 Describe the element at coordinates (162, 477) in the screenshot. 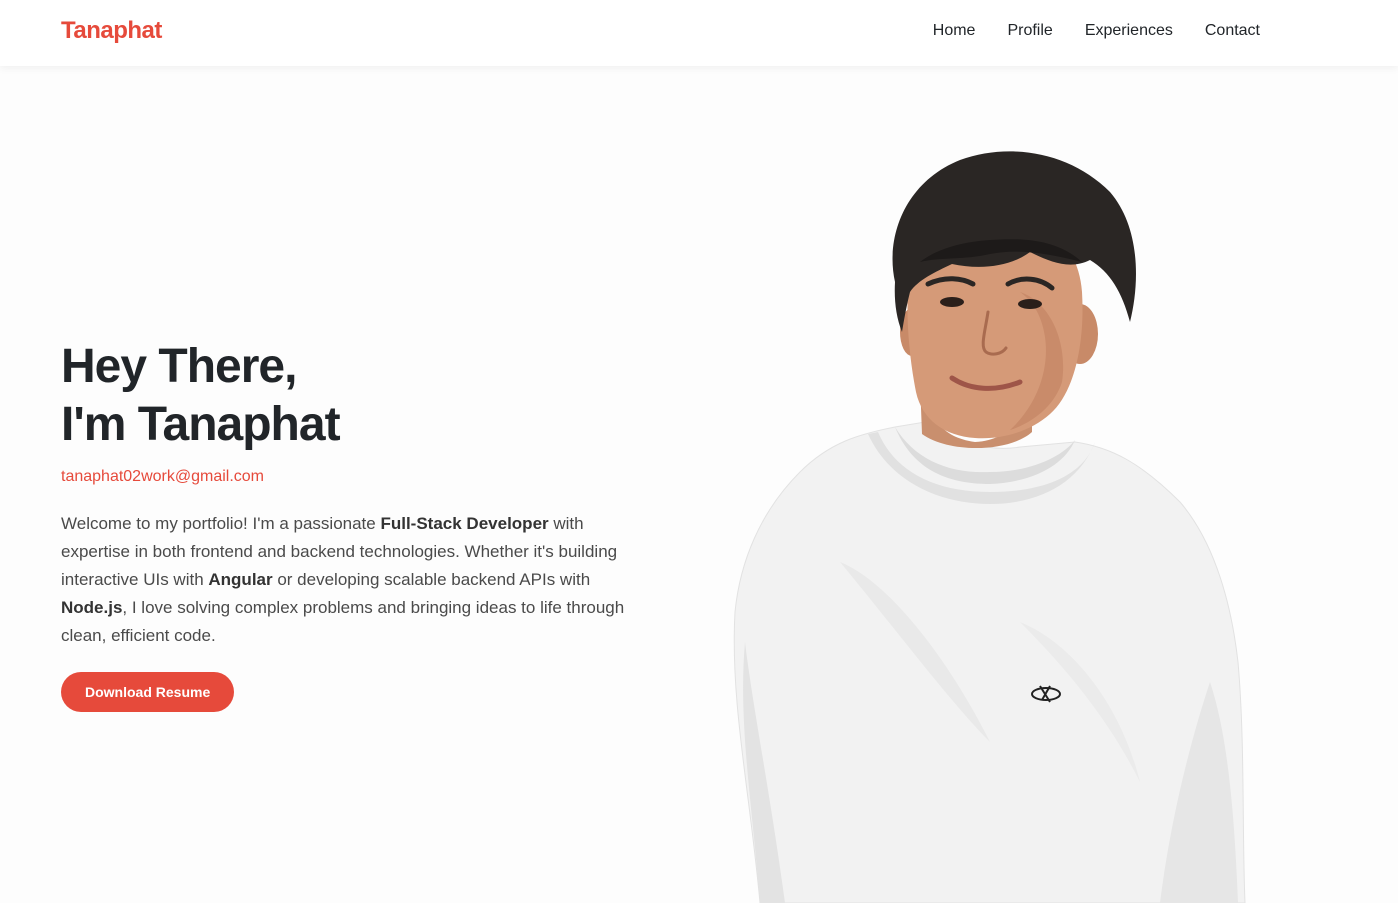

I see `email-link: tanaphat02work@gmail.com` at that location.